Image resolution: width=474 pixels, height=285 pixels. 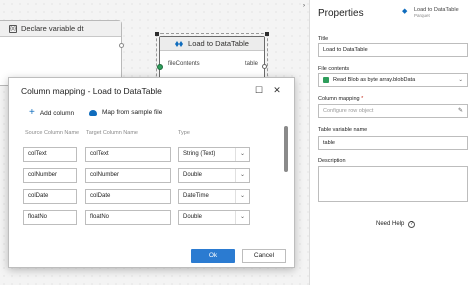 I want to click on load-datatable-header: Load to DataTable, so click(x=212, y=44).